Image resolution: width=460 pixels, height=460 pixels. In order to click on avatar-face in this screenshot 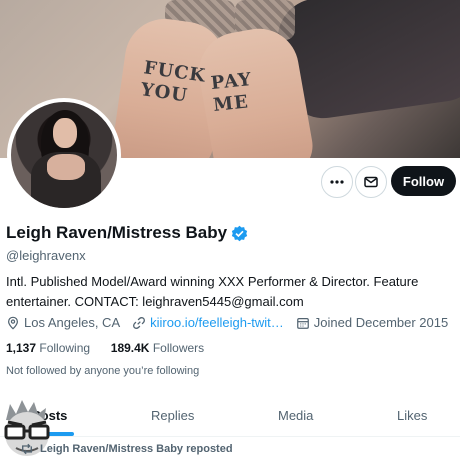, I will do `click(65, 133)`.